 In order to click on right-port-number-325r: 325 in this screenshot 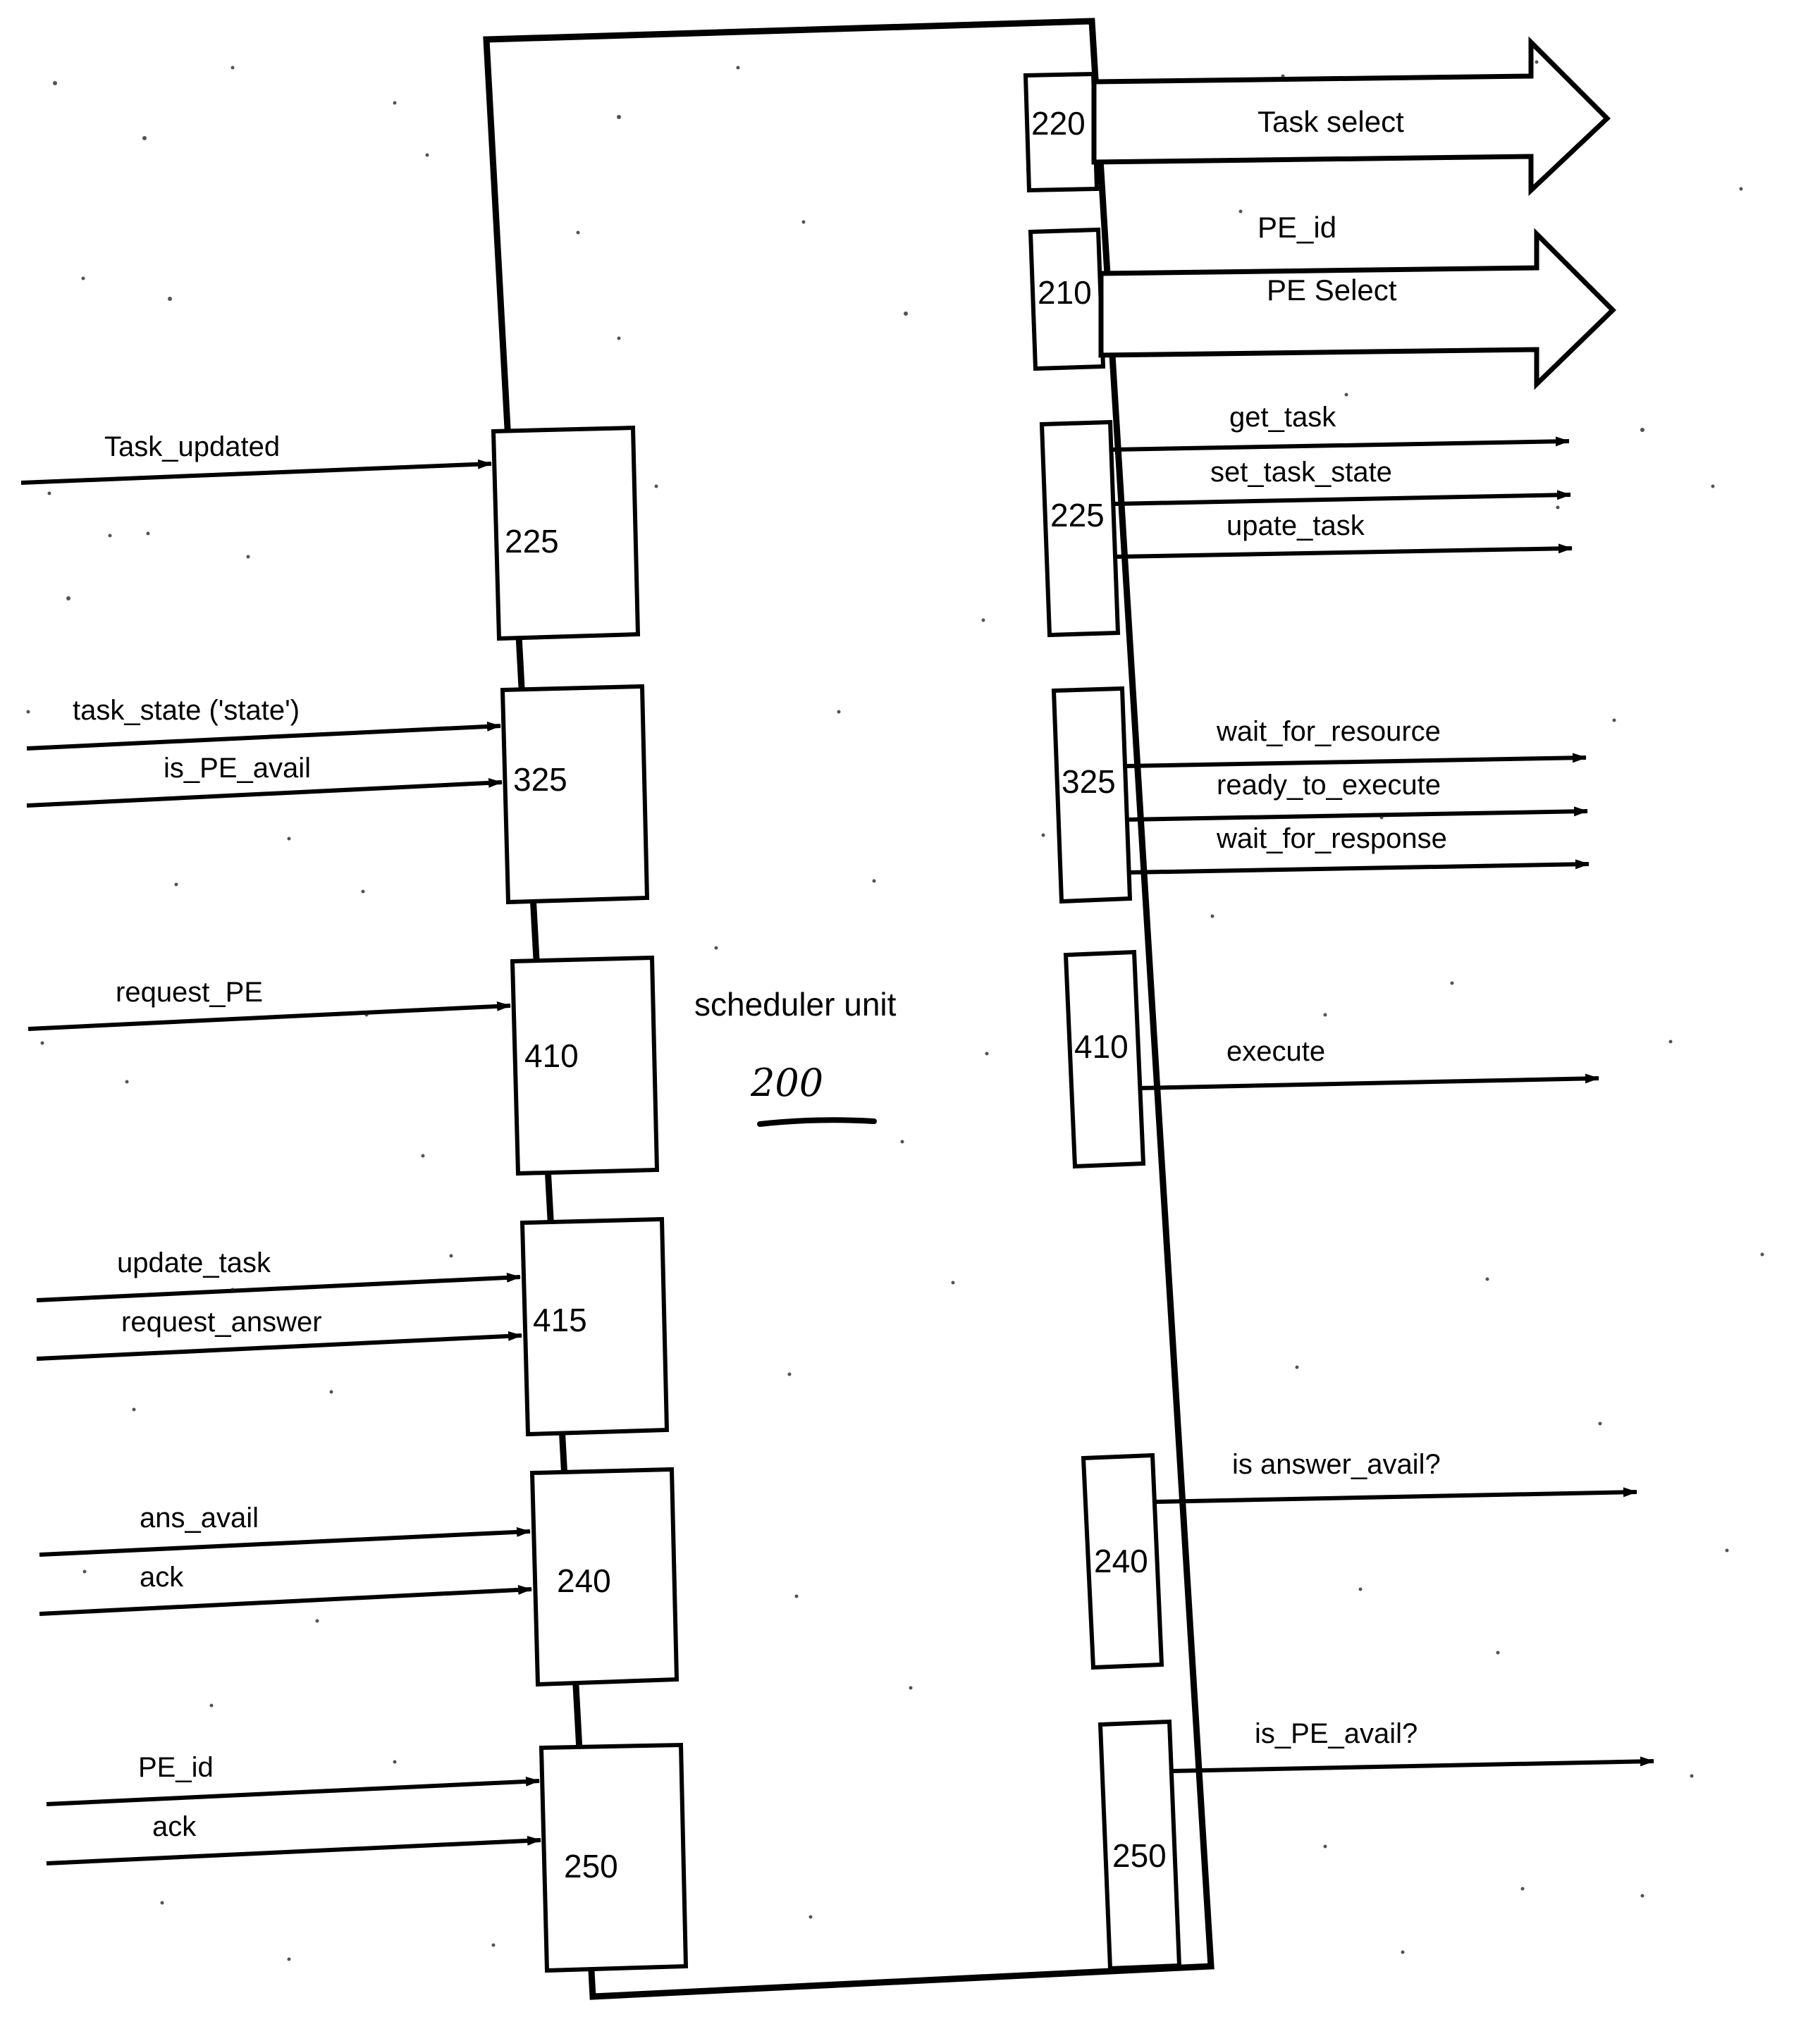, I will do `click(1089, 781)`.